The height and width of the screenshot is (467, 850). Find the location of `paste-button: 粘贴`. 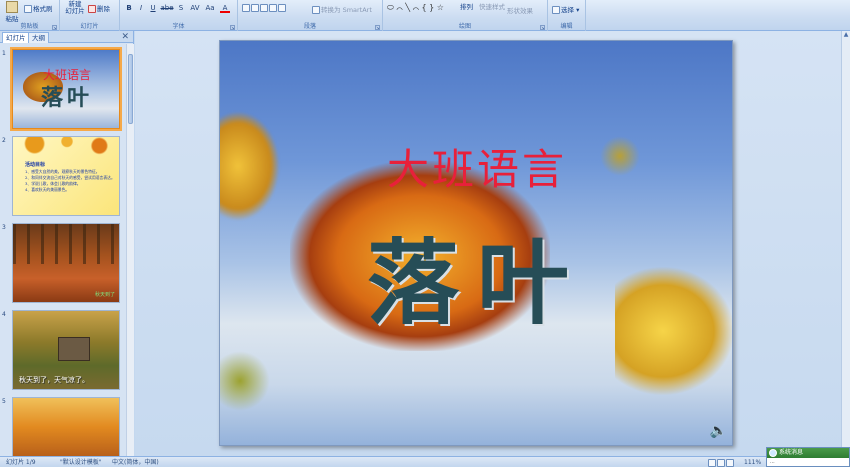

paste-button: 粘贴 is located at coordinates (12, 12).